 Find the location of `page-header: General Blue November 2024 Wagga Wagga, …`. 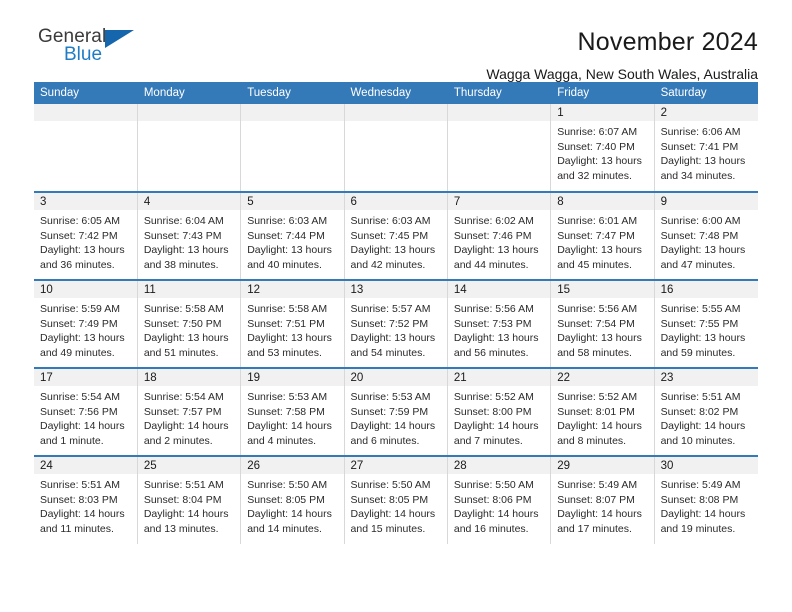

page-header: General Blue November 2024 Wagga Wagga, … is located at coordinates (396, 41).